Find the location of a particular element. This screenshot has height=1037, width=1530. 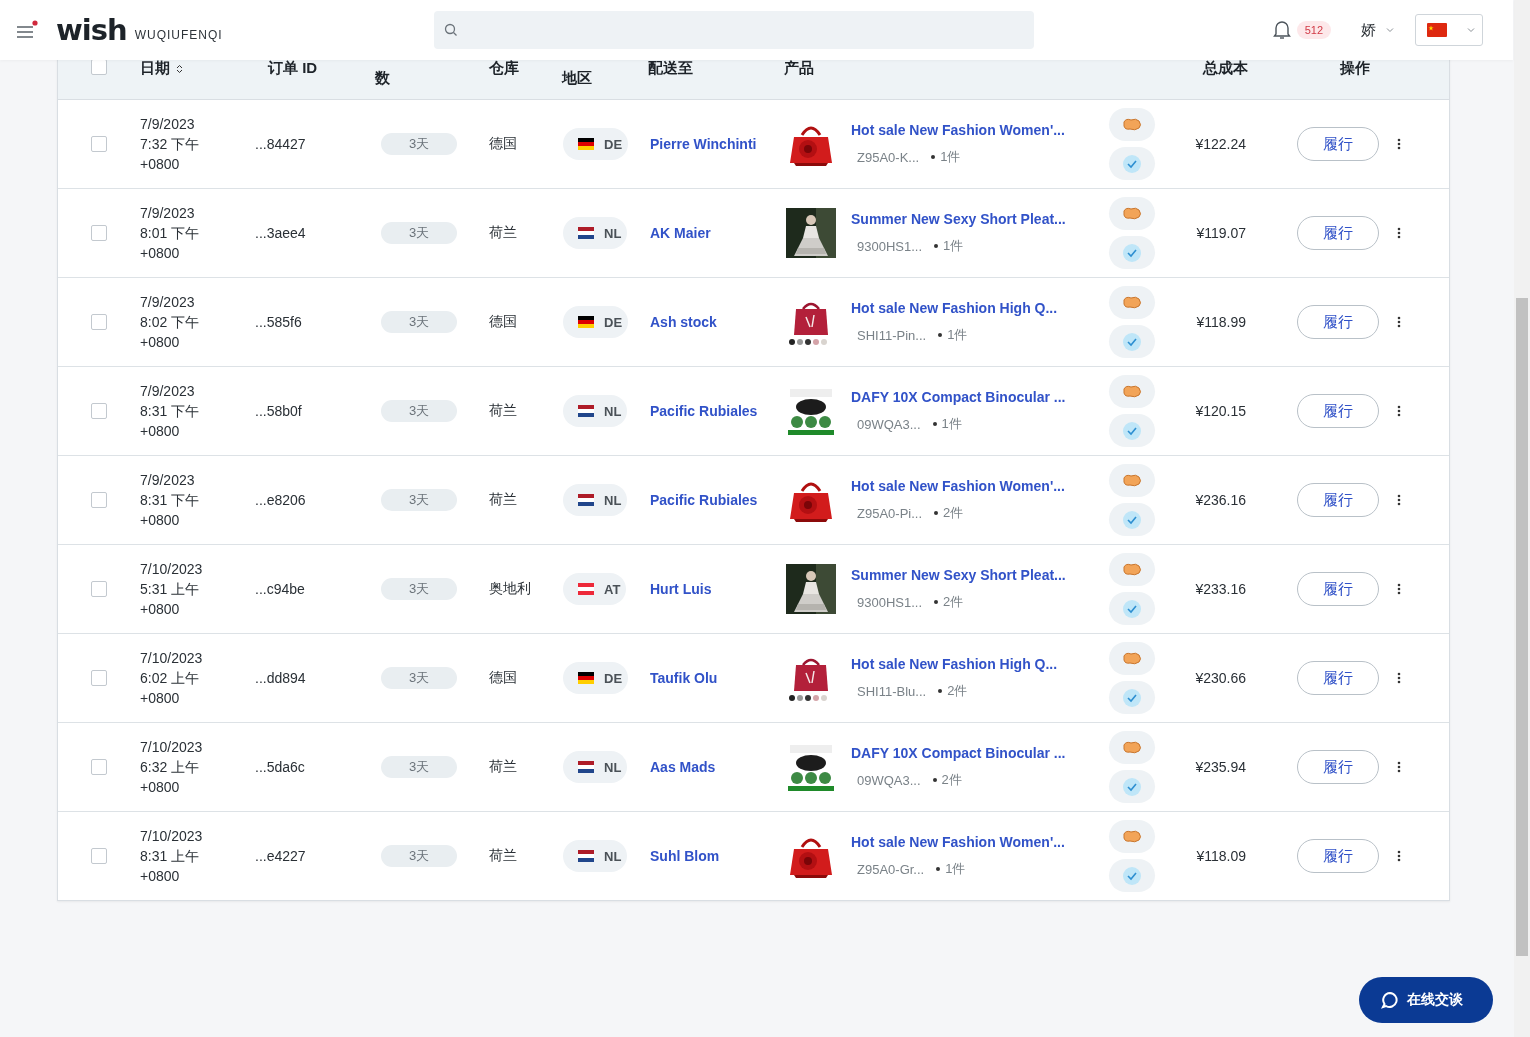

total-cost: ¥235.94 is located at coordinates (1220, 767).